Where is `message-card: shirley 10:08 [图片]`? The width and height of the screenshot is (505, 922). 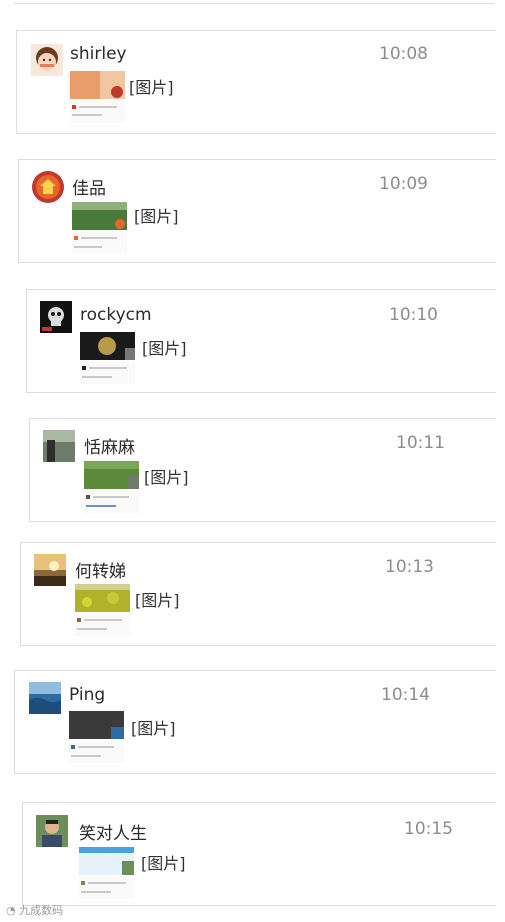
message-card: shirley 10:08 [图片] is located at coordinates (256, 82).